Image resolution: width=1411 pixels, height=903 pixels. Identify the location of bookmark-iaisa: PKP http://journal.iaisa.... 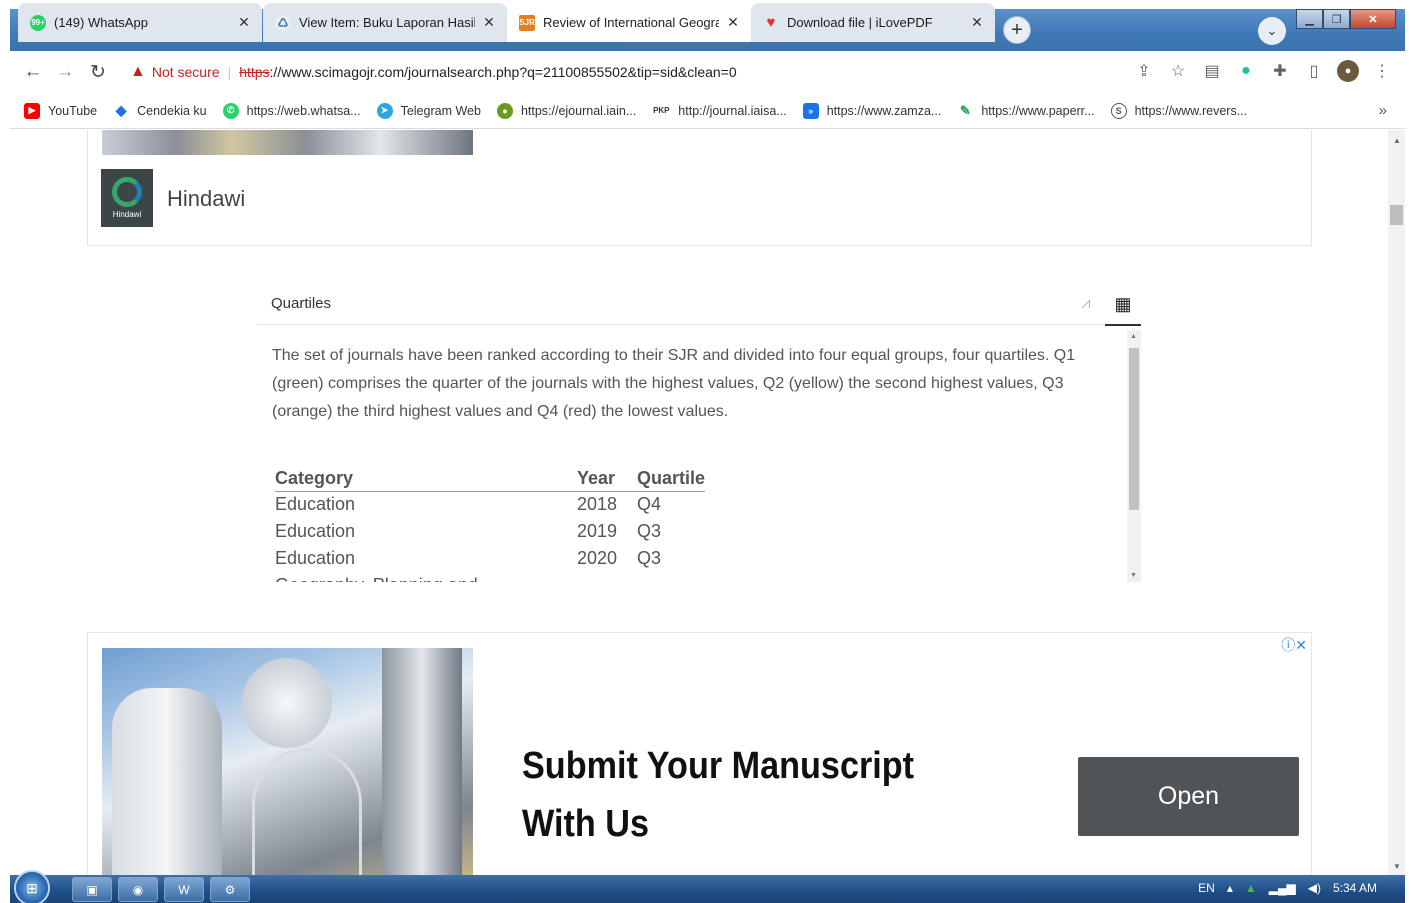
(719, 111).